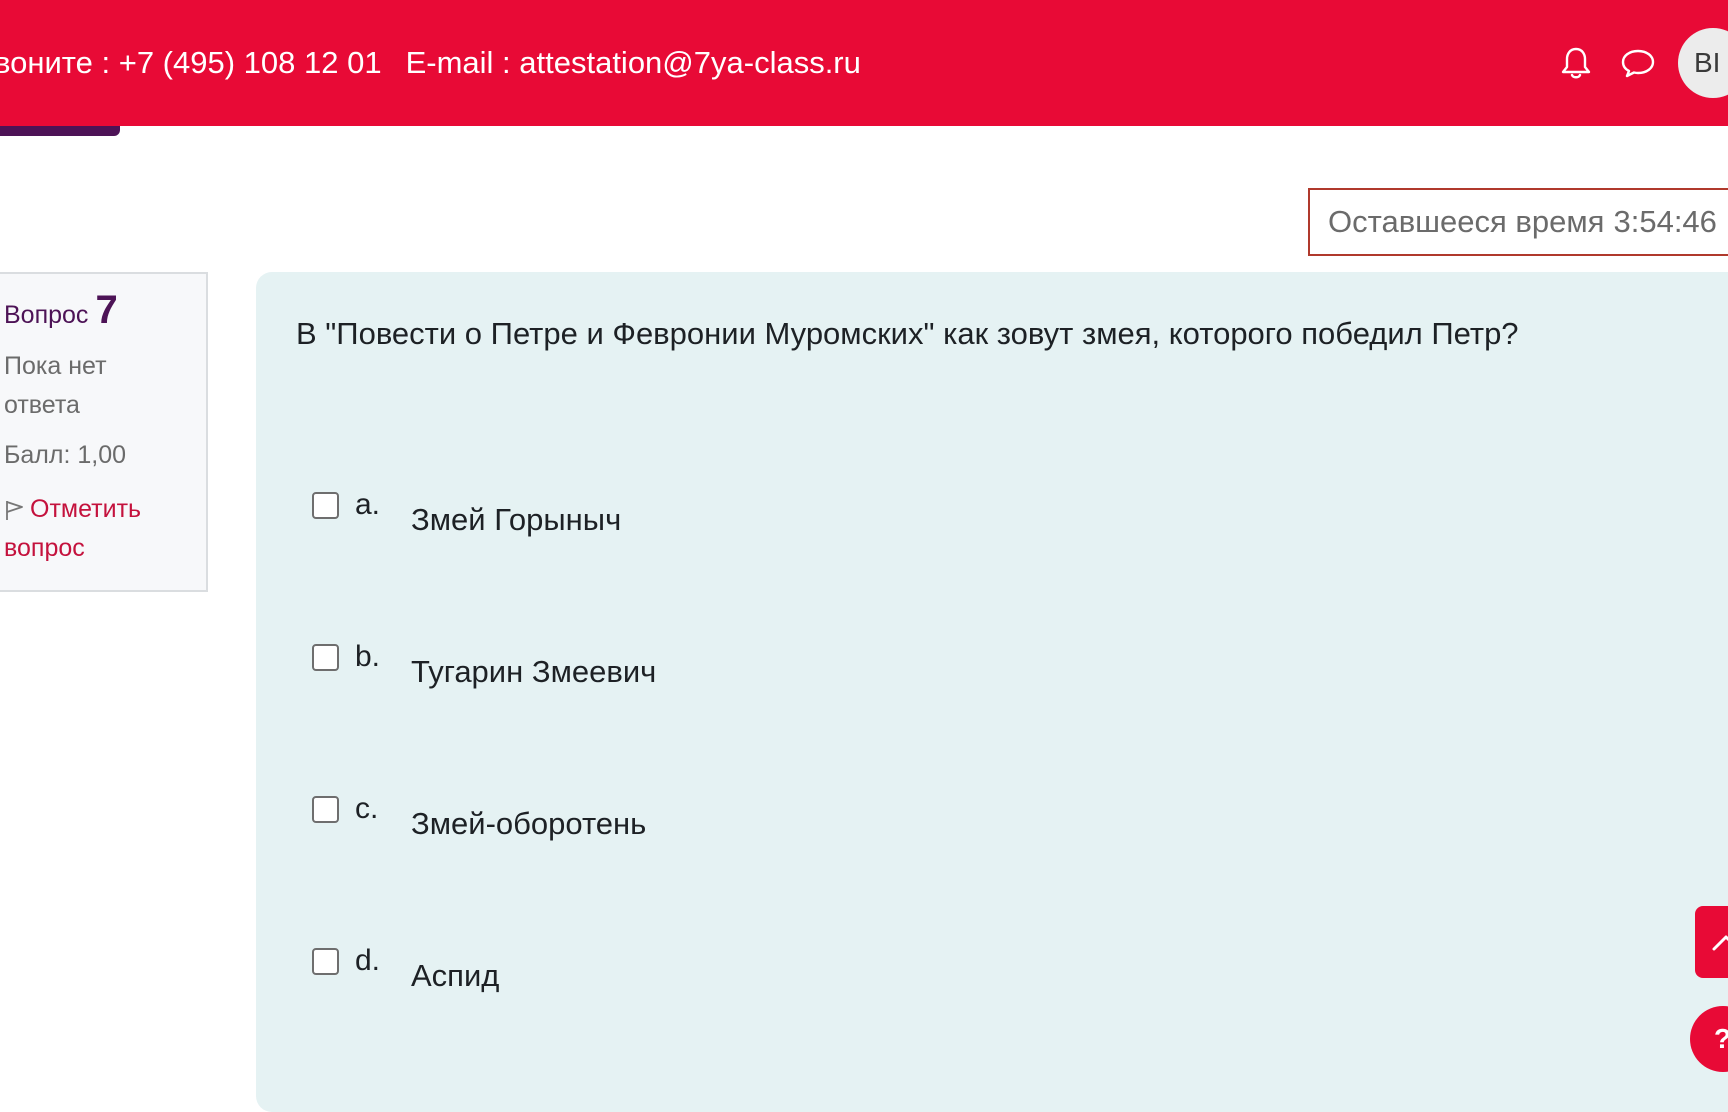 This screenshot has width=1728, height=1112. Describe the element at coordinates (65, 455) in the screenshot. I see `question-grade: Балл: 1,00` at that location.